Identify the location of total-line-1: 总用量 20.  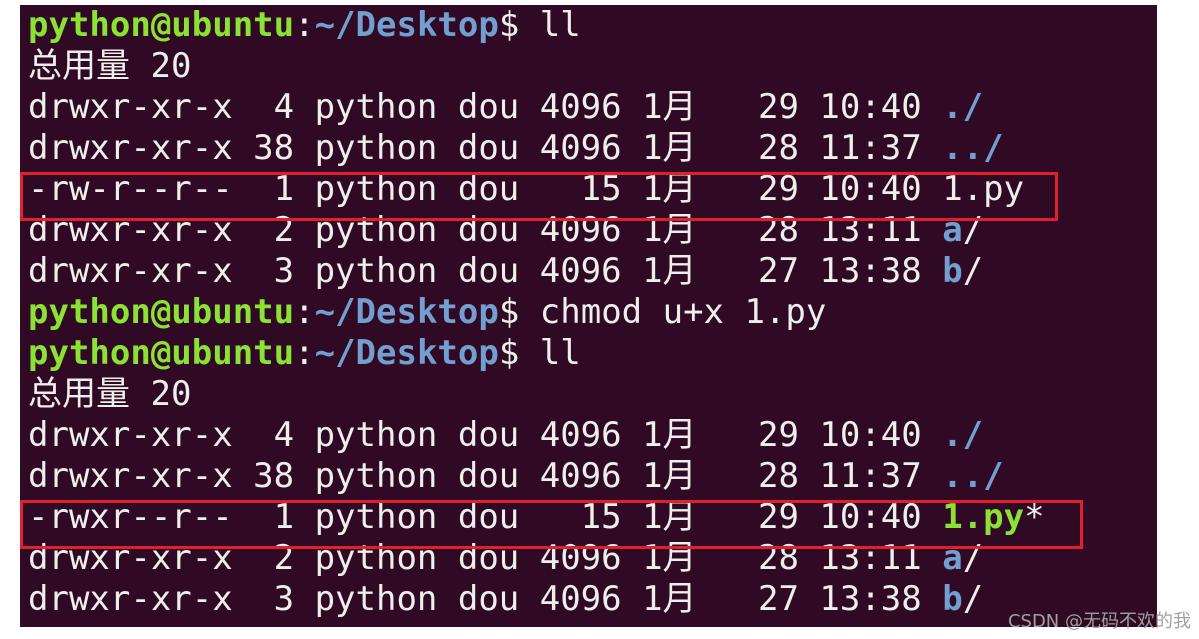
(110, 66).